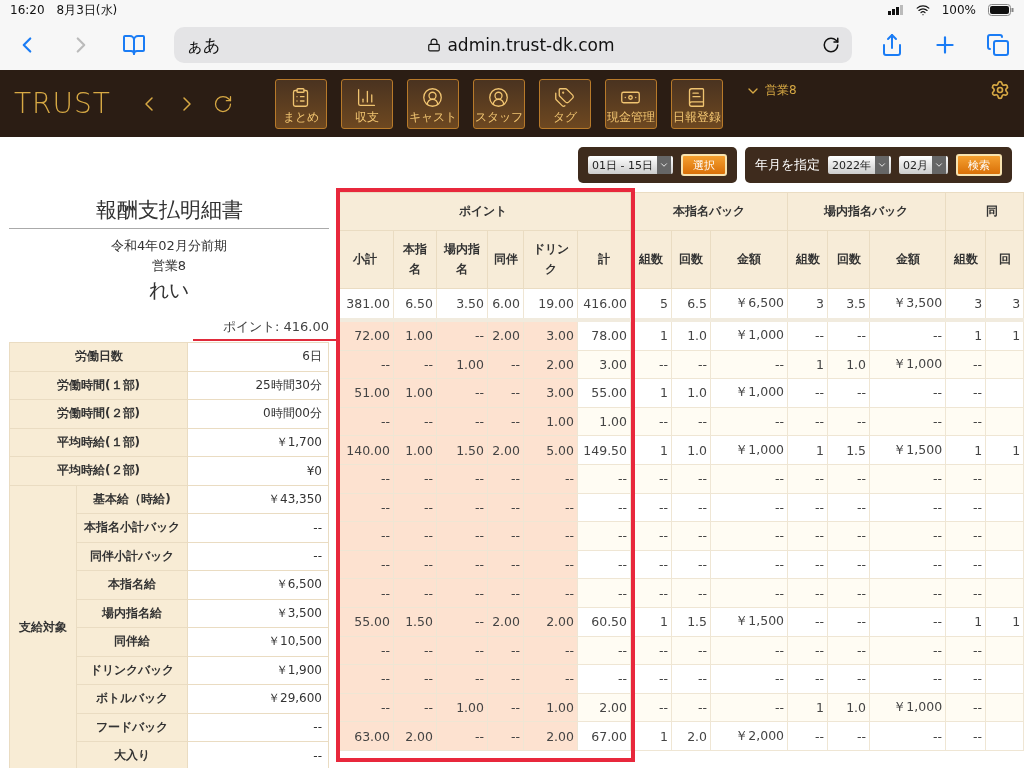  I want to click on column-header: 金額, so click(749, 259).